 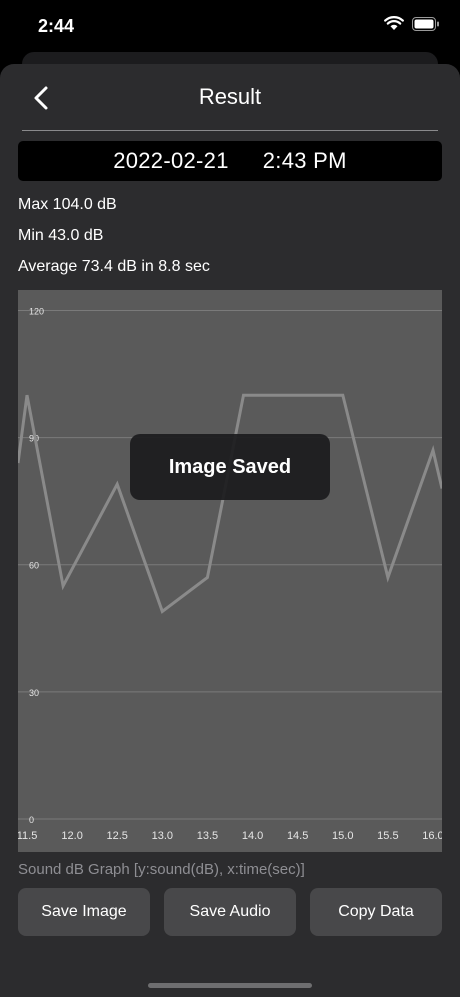 What do you see at coordinates (342, 836) in the screenshot?
I see `x-tick-label-7: 15.0` at bounding box center [342, 836].